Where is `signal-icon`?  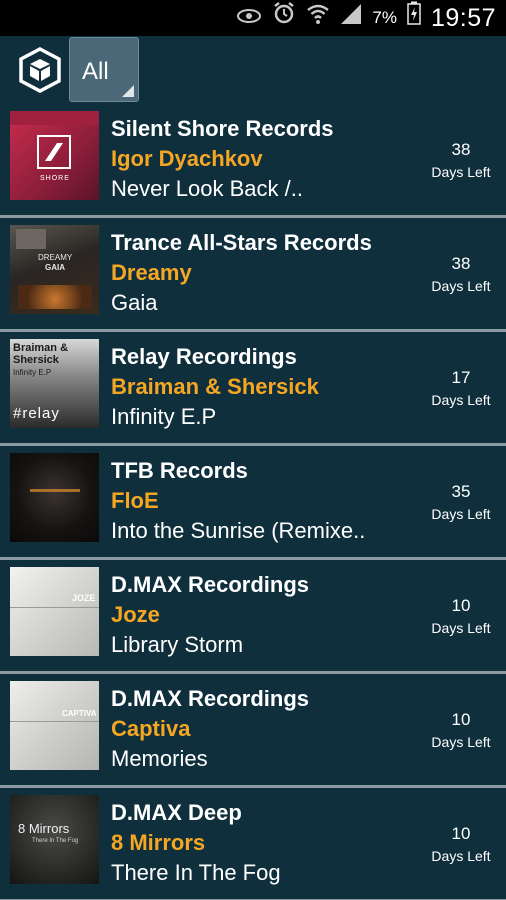
signal-icon is located at coordinates (351, 18).